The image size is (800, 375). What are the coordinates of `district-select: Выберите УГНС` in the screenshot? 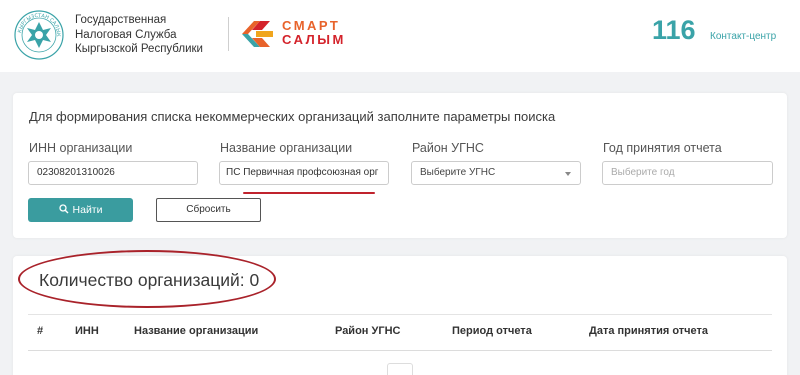 It's located at (496, 173).